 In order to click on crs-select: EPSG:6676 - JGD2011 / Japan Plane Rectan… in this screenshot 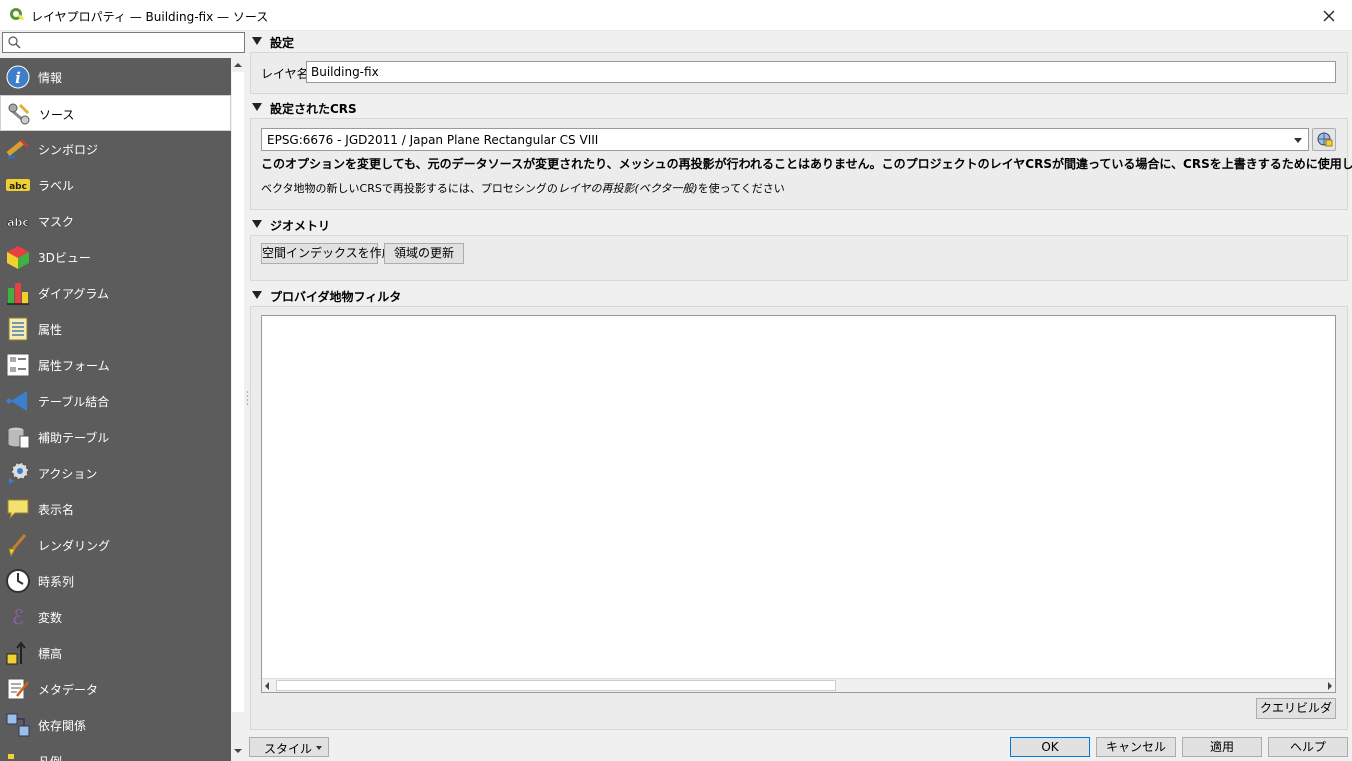, I will do `click(785, 139)`.